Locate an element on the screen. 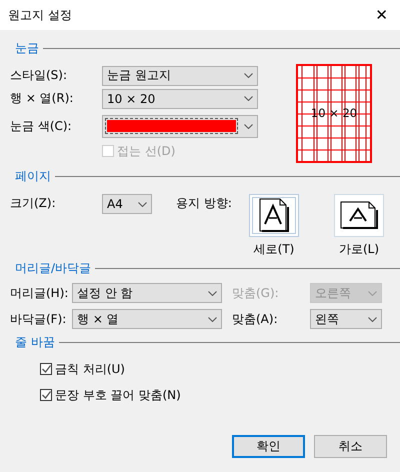 The image size is (400, 472). checkbox-label: 문장 부호 끌어 맞춤(N) is located at coordinates (118, 395).